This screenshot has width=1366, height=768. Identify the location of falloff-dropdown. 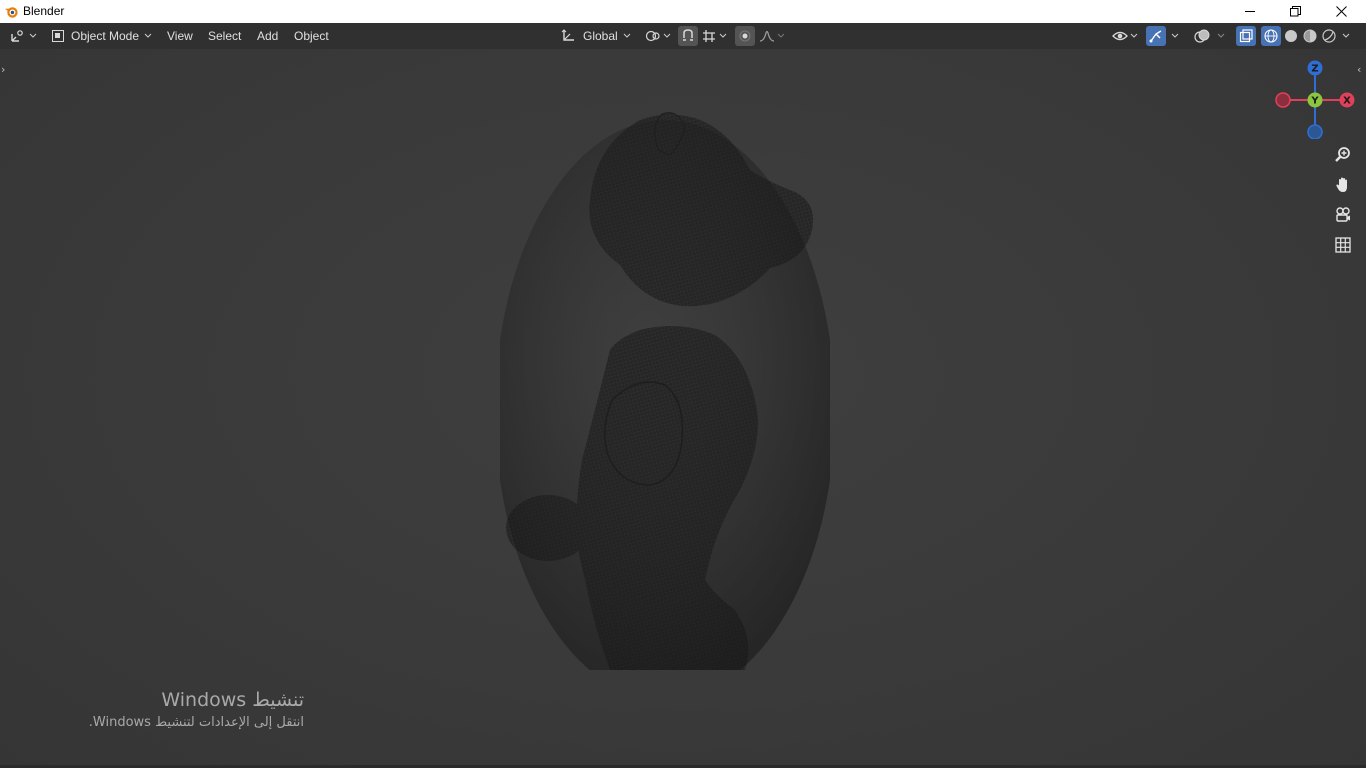
(772, 36).